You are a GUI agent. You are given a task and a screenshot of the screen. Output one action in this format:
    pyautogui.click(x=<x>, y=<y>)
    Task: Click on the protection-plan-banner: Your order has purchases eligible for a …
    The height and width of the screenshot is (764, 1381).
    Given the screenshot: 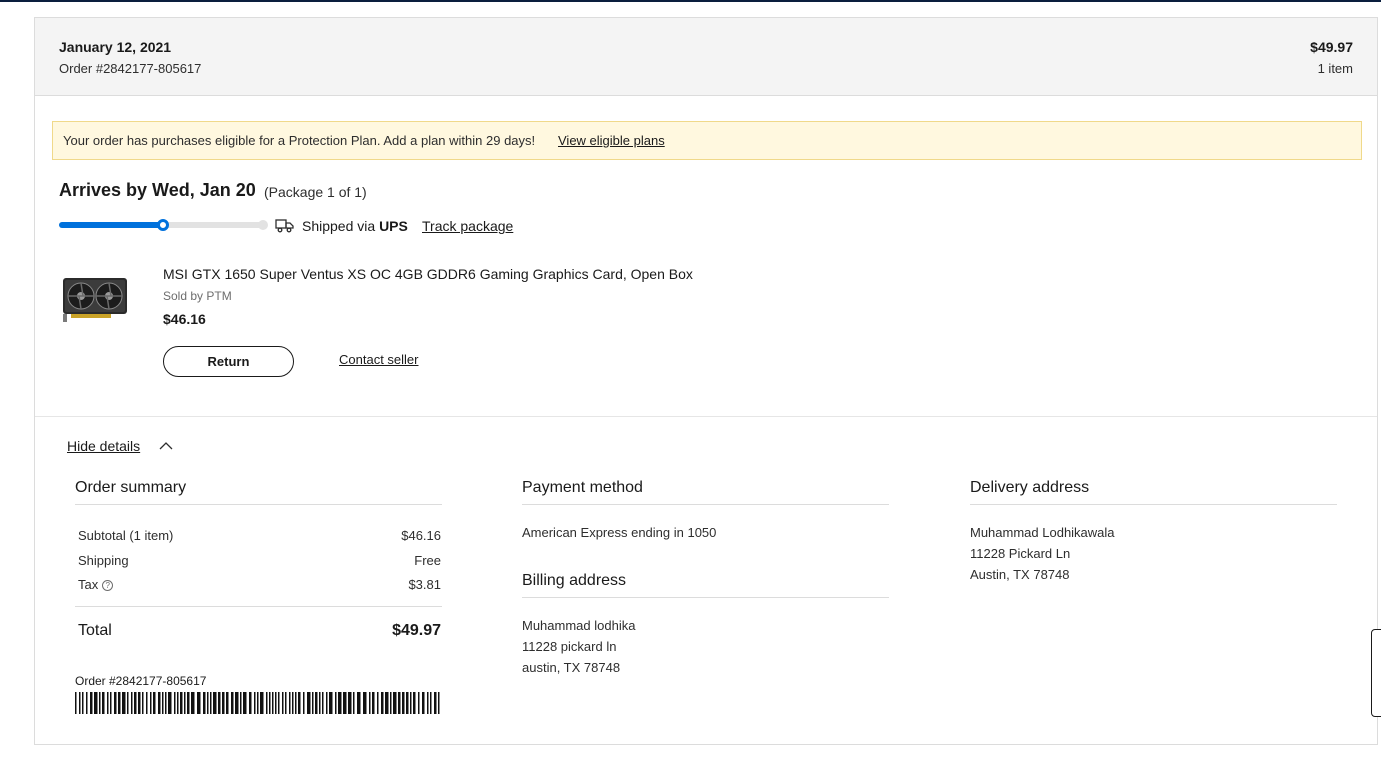 What is the action you would take?
    pyautogui.click(x=707, y=140)
    